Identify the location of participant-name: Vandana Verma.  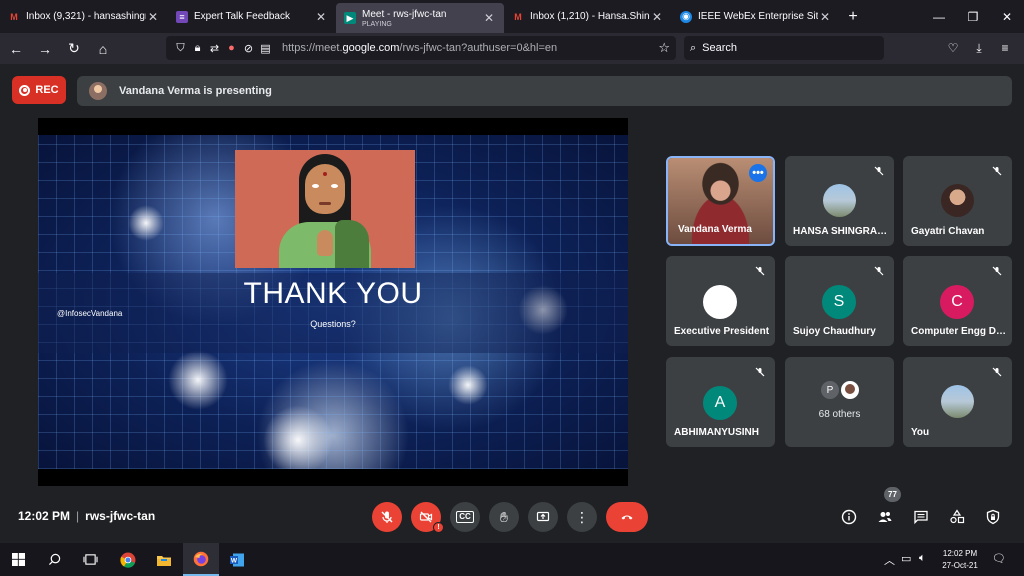
(715, 229).